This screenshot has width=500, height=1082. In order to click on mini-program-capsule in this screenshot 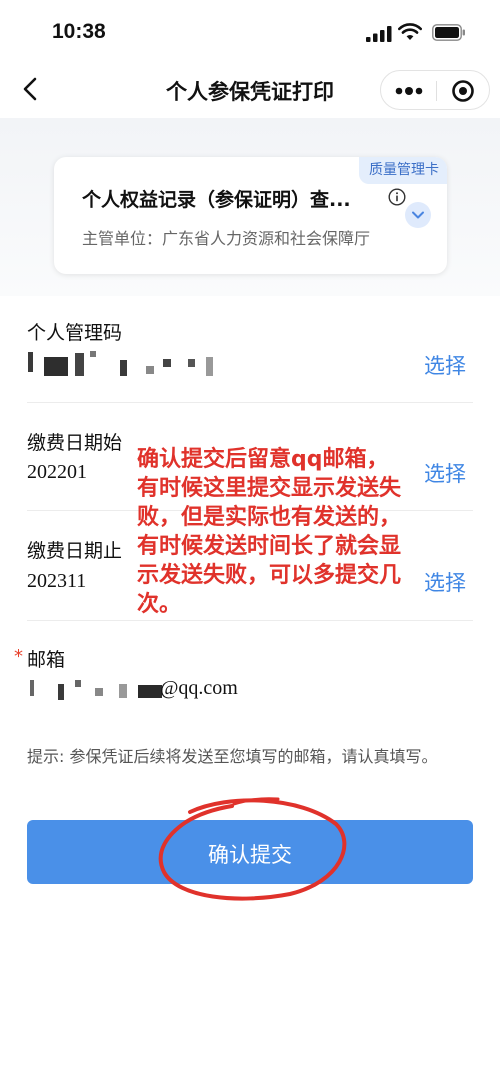, I will do `click(435, 90)`.